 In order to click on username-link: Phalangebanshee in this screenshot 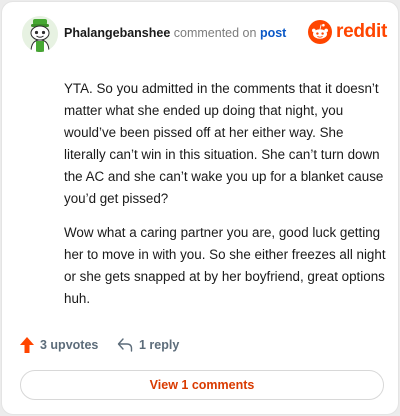, I will do `click(117, 33)`.